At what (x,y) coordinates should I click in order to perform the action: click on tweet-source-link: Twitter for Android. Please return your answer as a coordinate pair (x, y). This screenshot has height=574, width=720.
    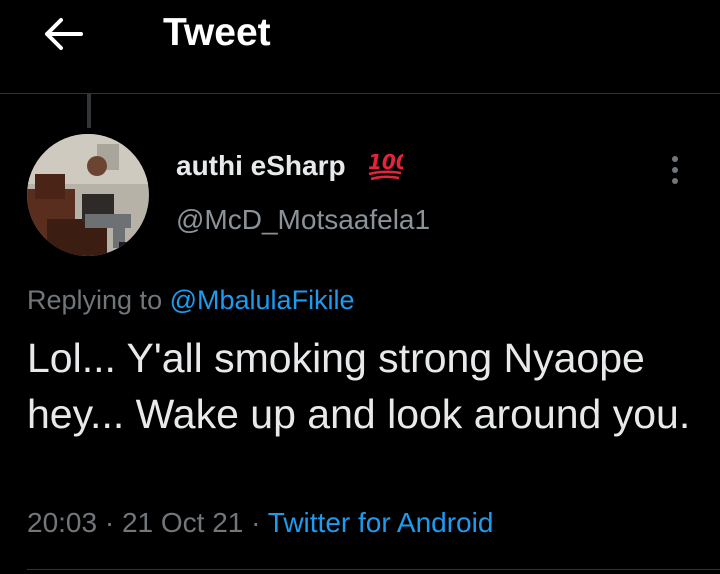
    Looking at the image, I should click on (381, 522).